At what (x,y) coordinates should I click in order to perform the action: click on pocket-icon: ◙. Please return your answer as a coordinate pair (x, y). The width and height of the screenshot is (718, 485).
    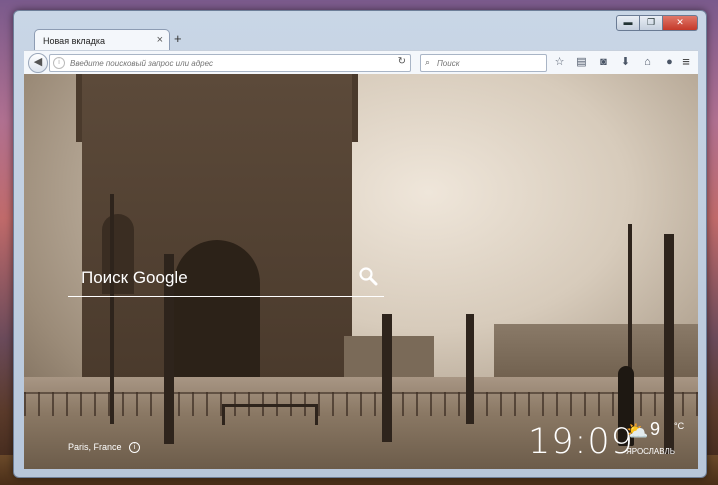
    Looking at the image, I should click on (603, 62).